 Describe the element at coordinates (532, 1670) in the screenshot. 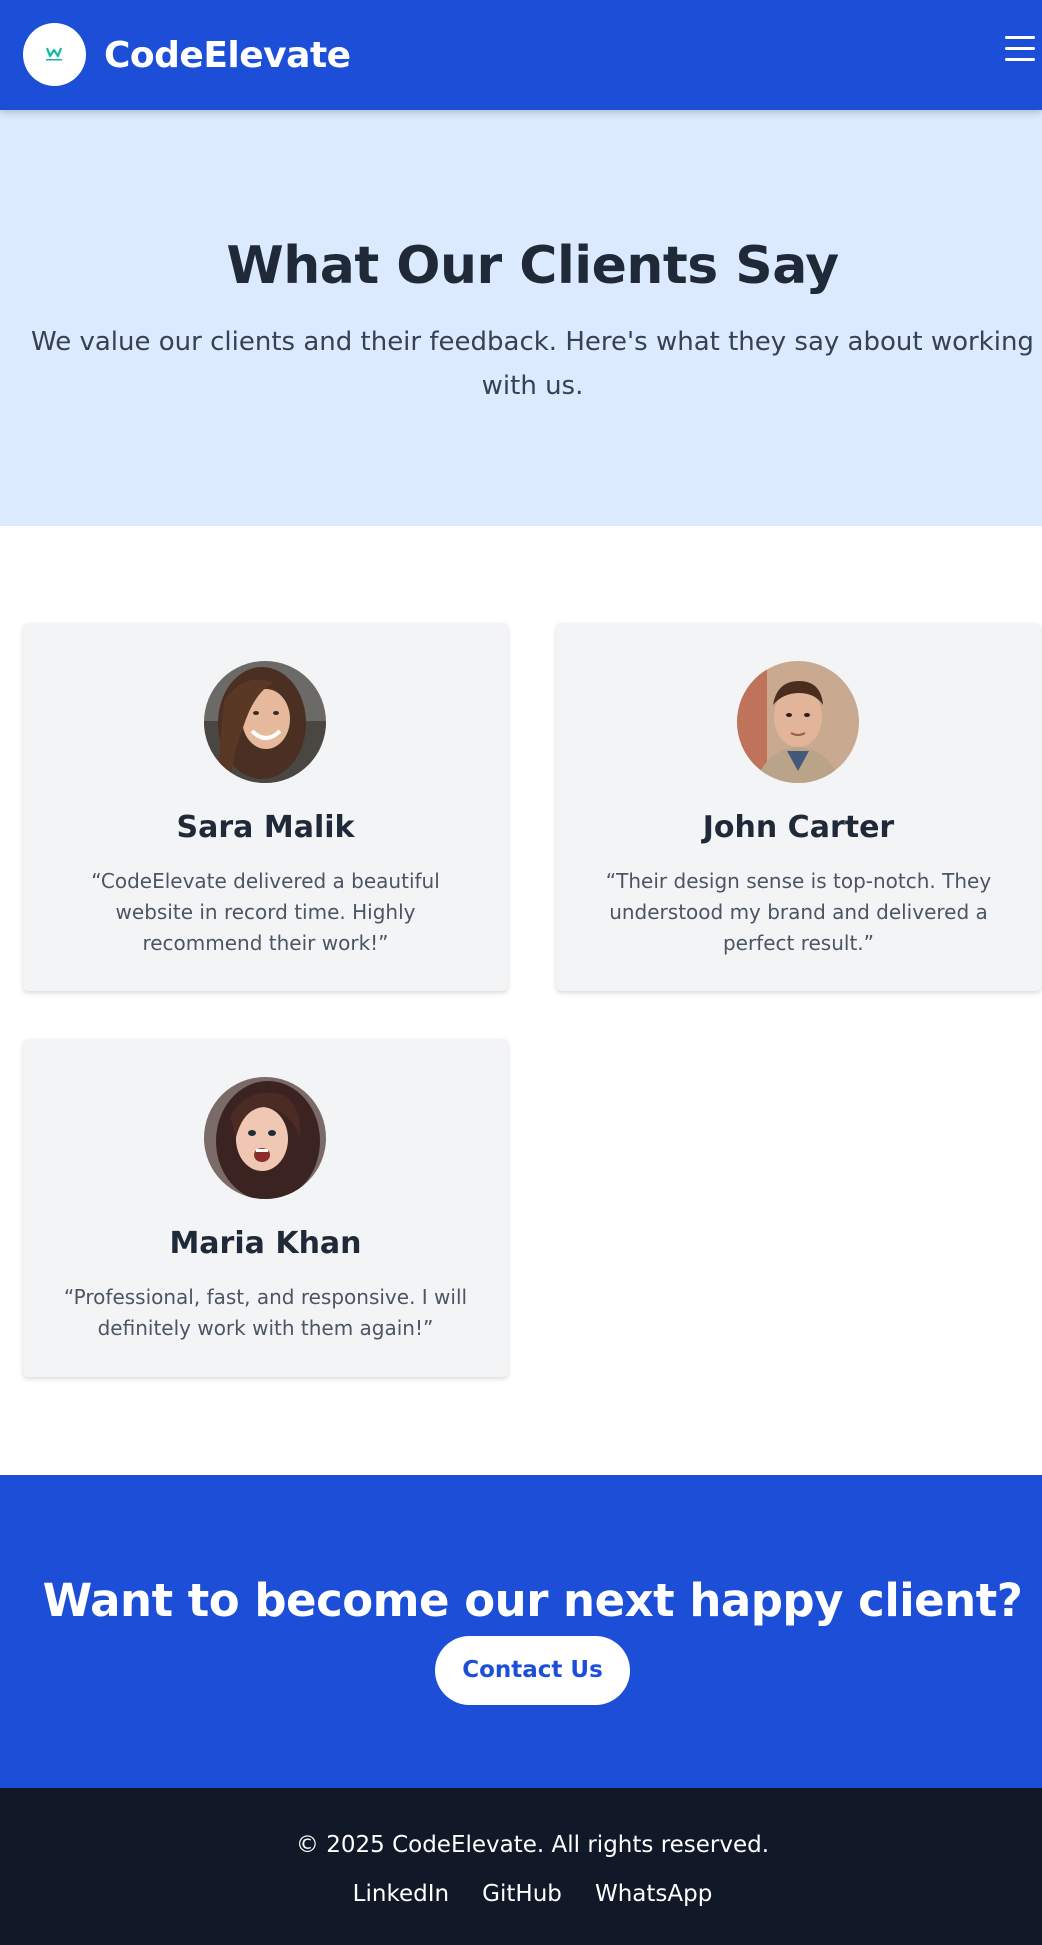

I see `contact-us-button: Contact Us` at that location.